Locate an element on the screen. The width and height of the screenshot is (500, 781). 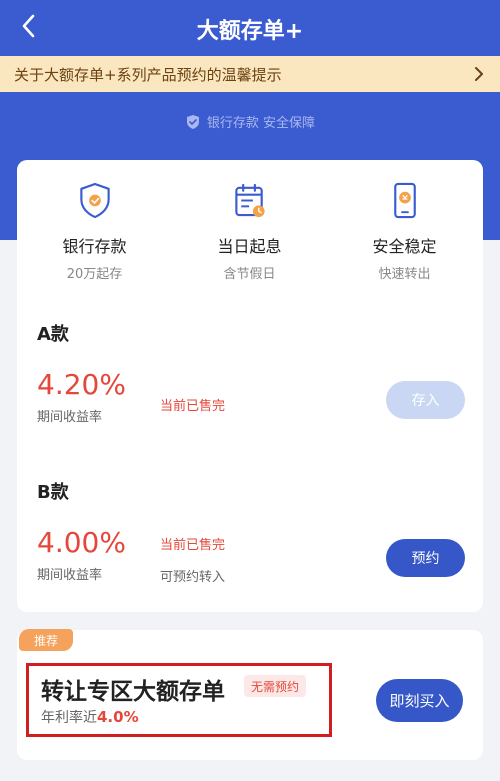
buy-now-button: 即刻买入 is located at coordinates (419, 700).